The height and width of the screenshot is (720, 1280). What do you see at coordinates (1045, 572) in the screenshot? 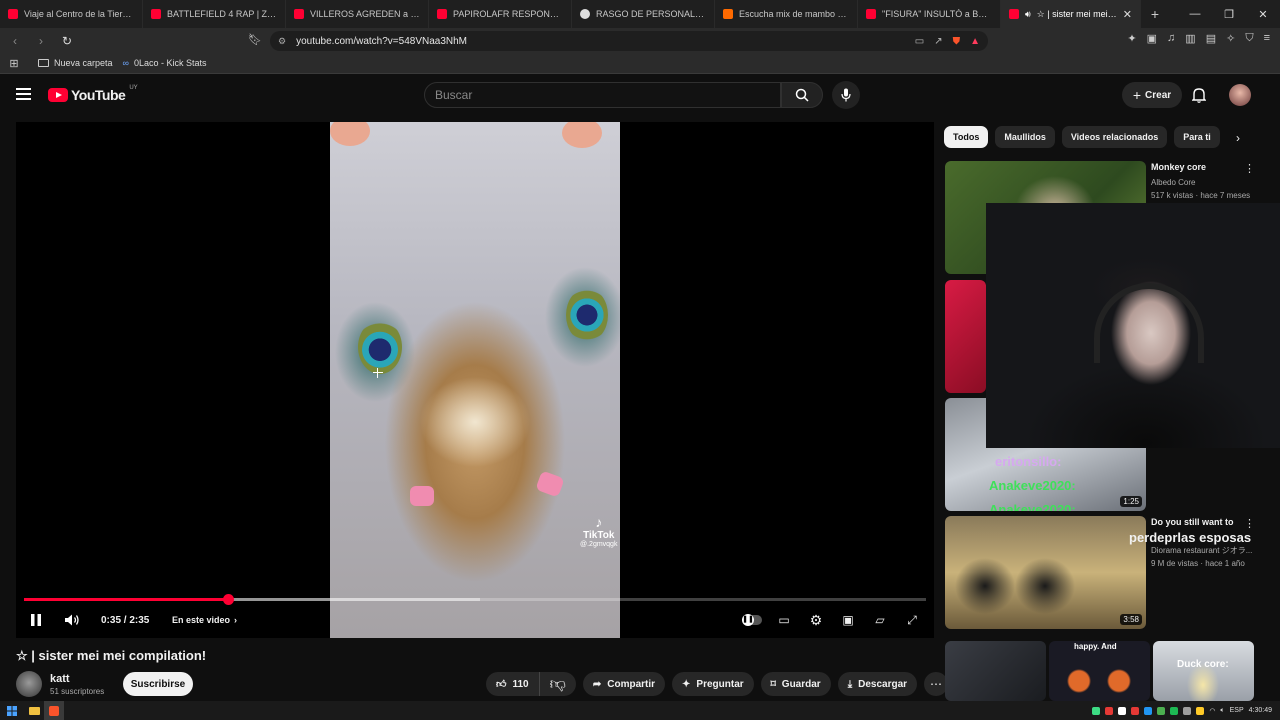
I see `recommendation-thumbnail: 3:58` at bounding box center [1045, 572].